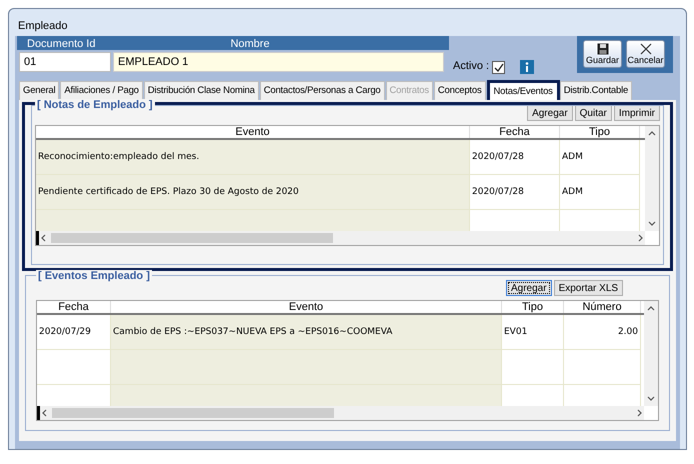 This screenshot has height=464, width=694. I want to click on table-cell: 2.00, so click(602, 332).